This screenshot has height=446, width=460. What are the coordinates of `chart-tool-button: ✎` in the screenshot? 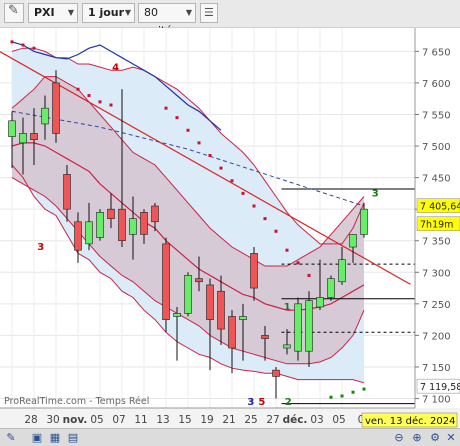 It's located at (14, 13).